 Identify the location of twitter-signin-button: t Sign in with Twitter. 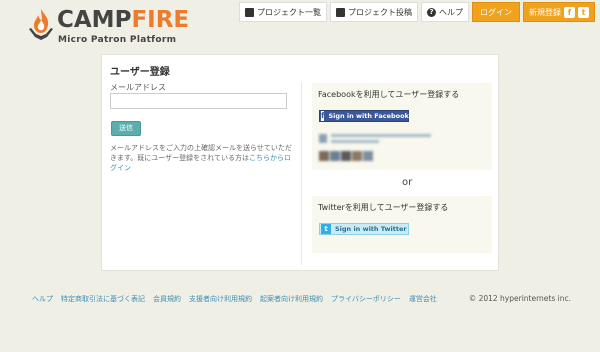
(364, 229).